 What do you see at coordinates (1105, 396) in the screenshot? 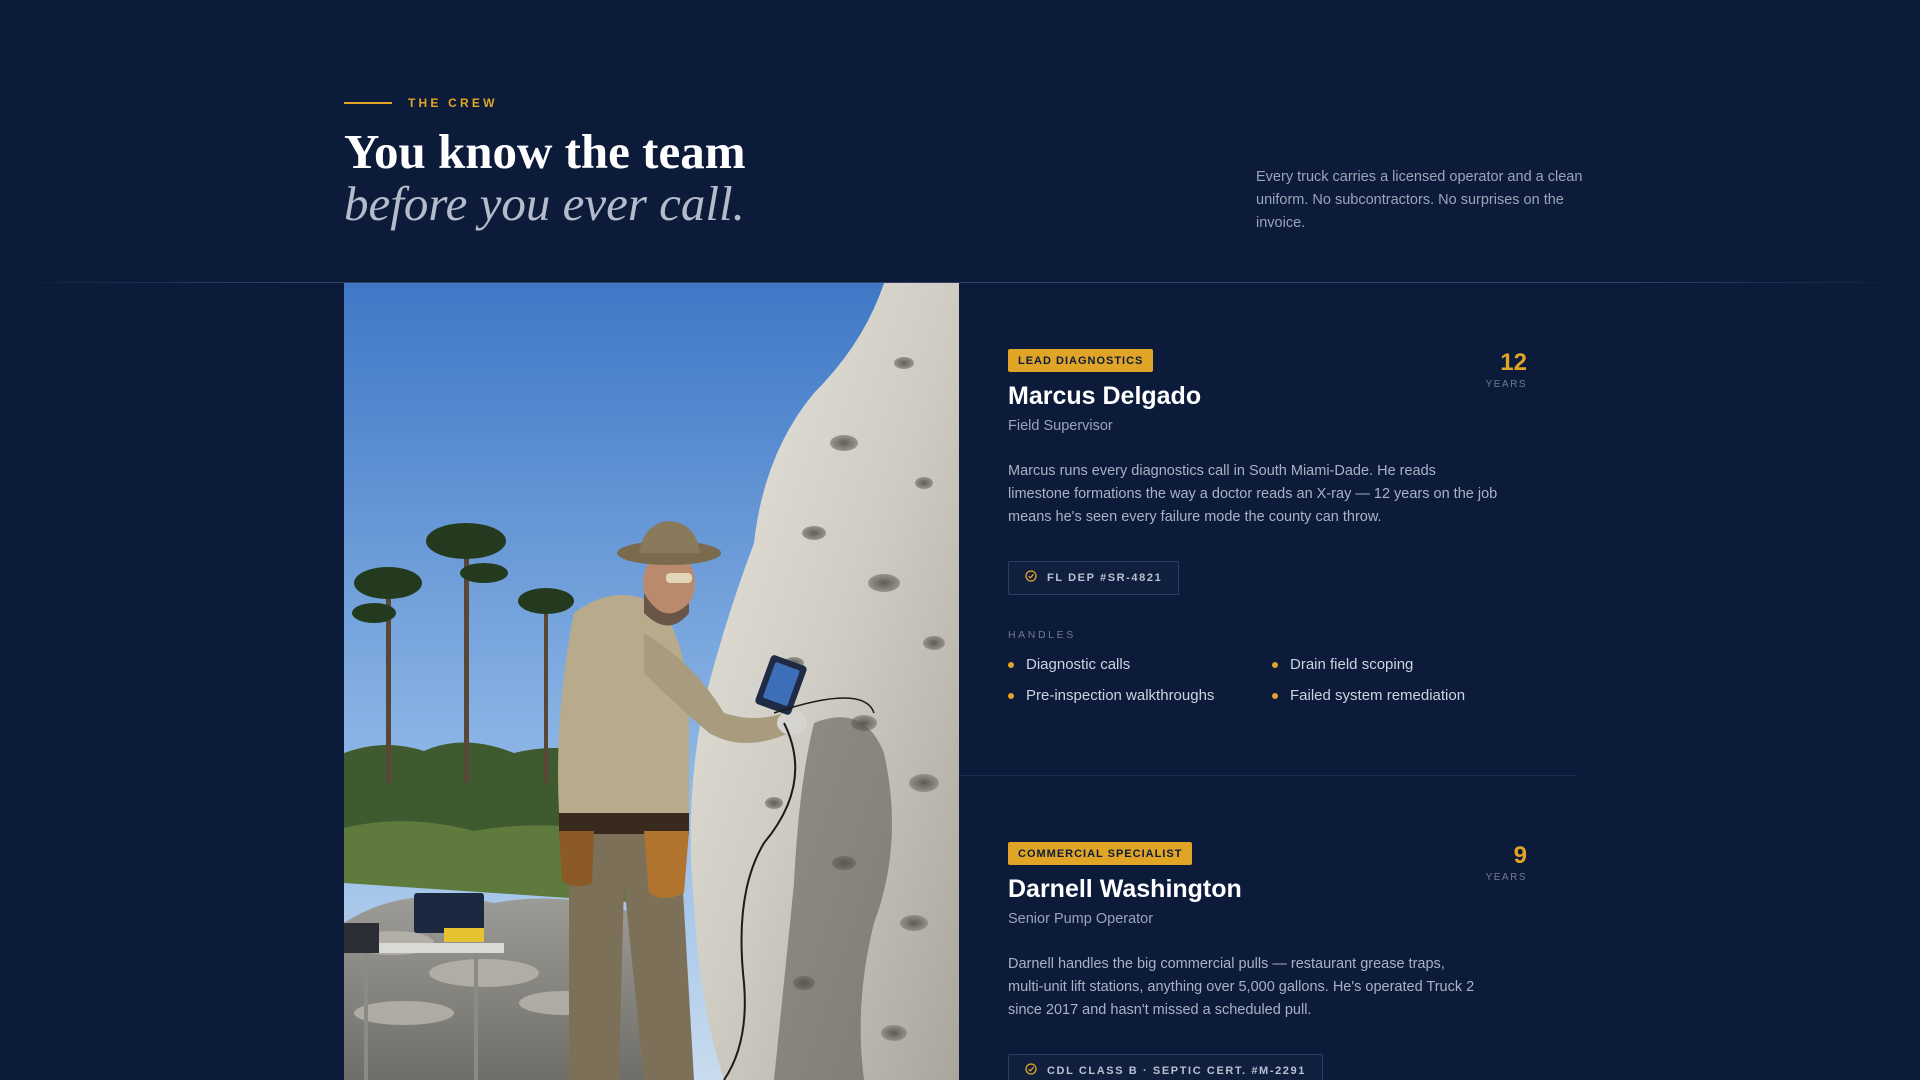
I see `crew-name: Marcus Delgado` at bounding box center [1105, 396].